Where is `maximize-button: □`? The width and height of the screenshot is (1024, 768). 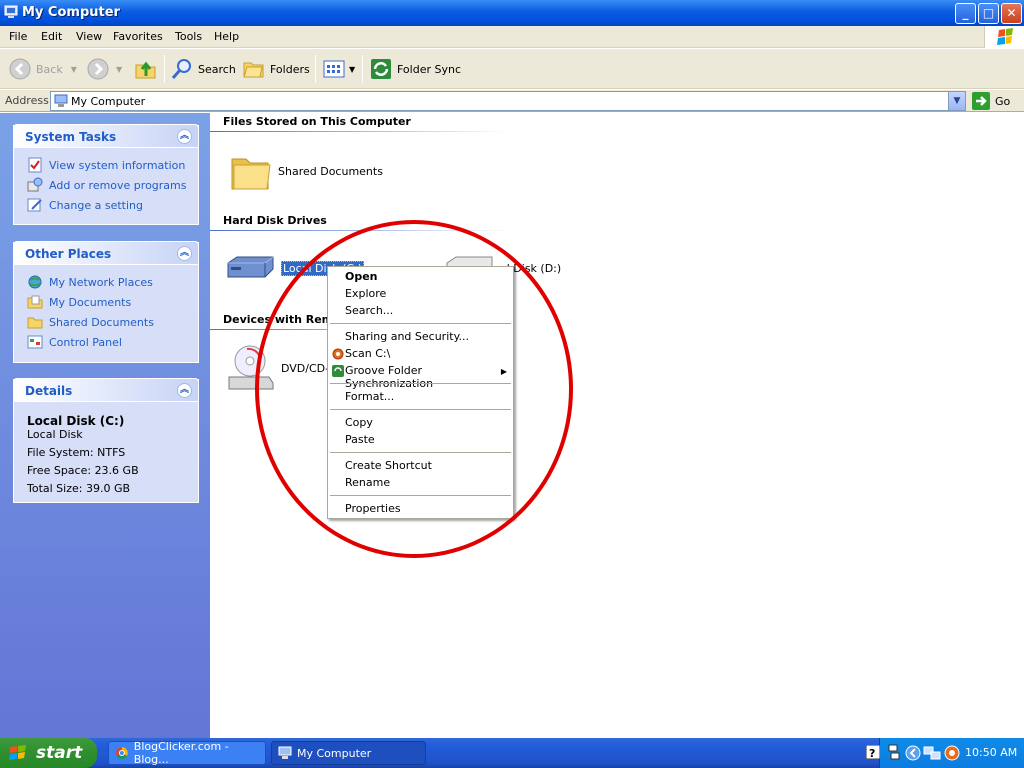 maximize-button: □ is located at coordinates (988, 13).